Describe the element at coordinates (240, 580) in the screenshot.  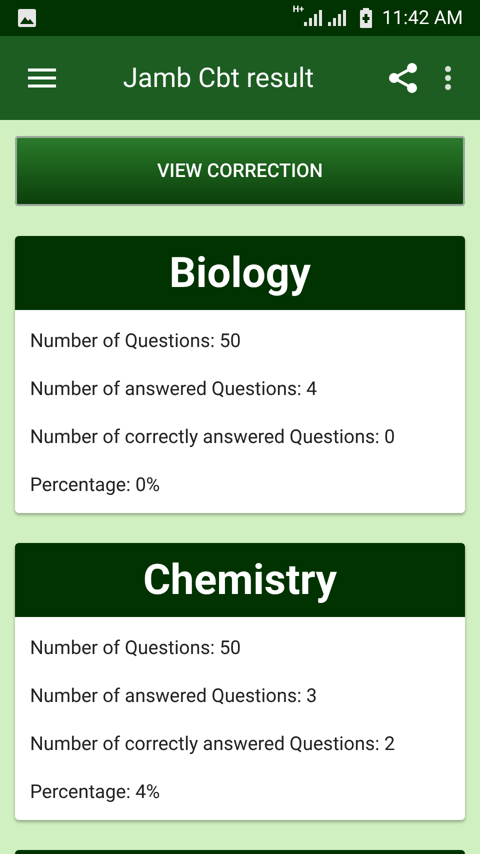
I see `subject-title: Chemistry` at that location.